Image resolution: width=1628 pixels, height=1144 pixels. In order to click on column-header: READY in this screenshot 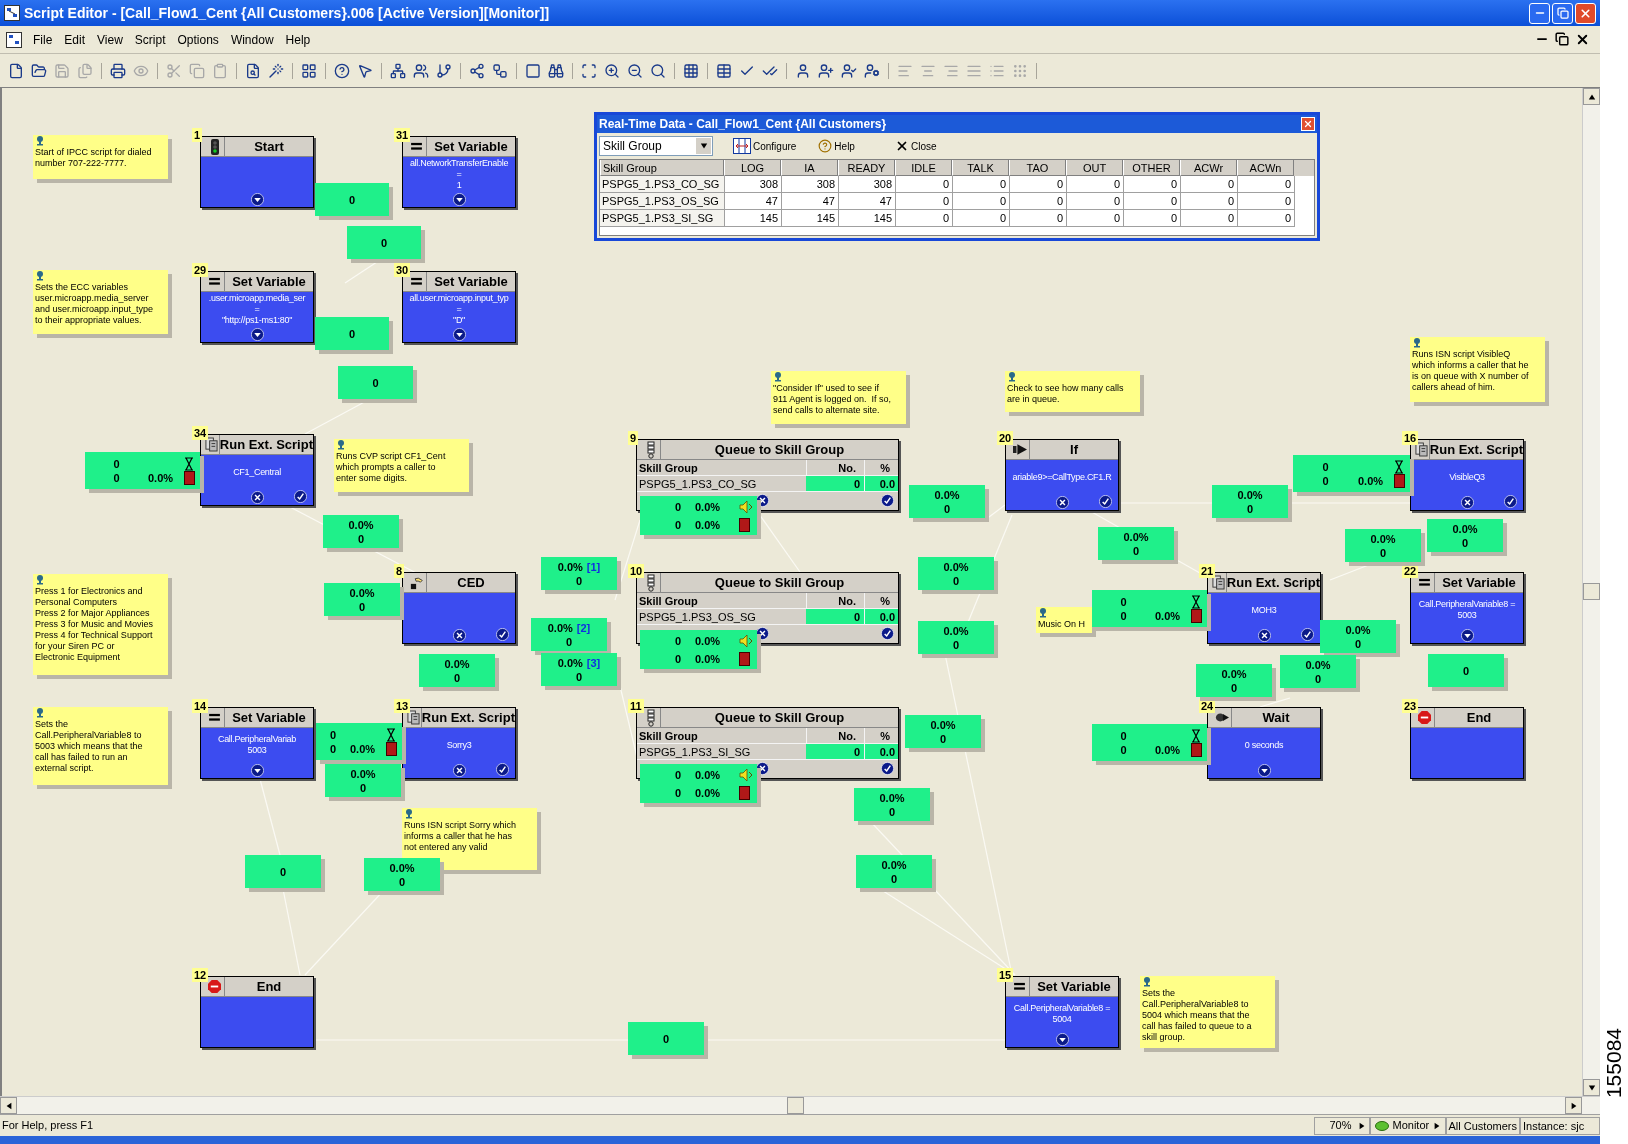, I will do `click(866, 168)`.